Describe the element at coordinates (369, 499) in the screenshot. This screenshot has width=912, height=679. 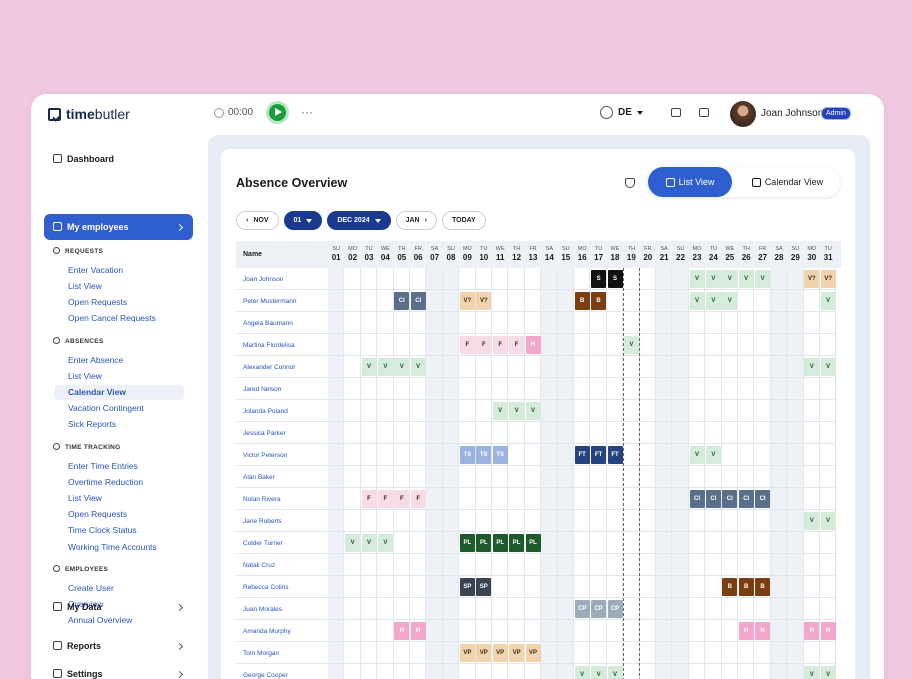
I see `absence-mark: F` at that location.